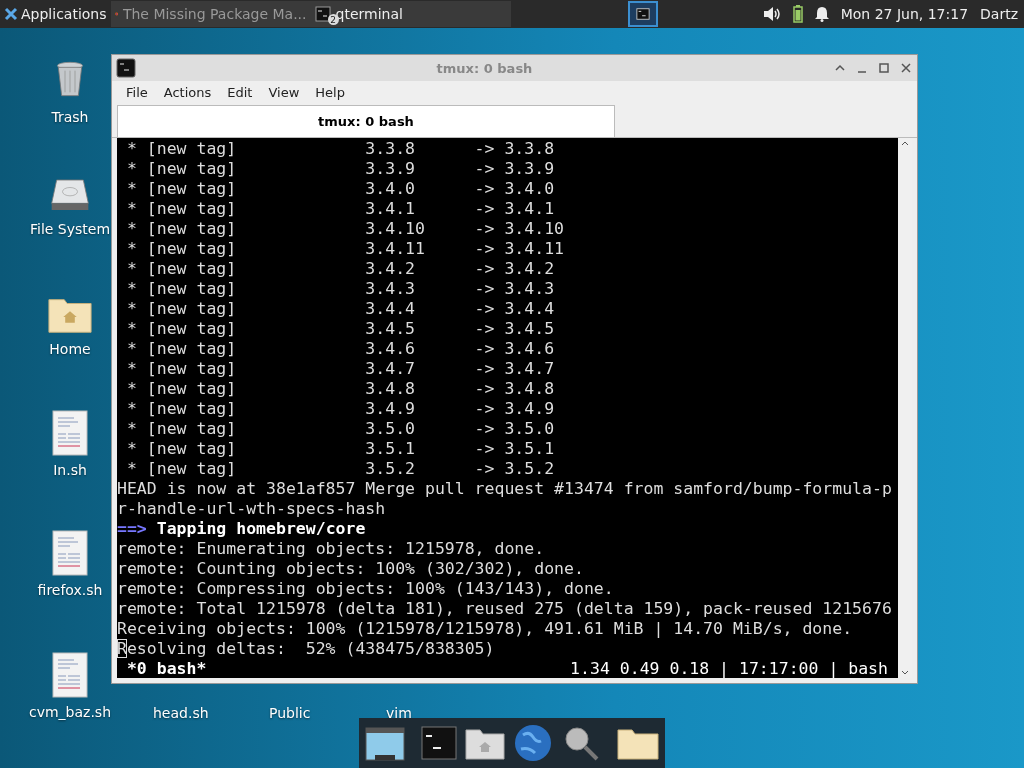 Image resolution: width=1024 pixels, height=768 pixels. I want to click on terminal-line: * [new tag] 3.5.2 -> 3.5.2, so click(340, 469).